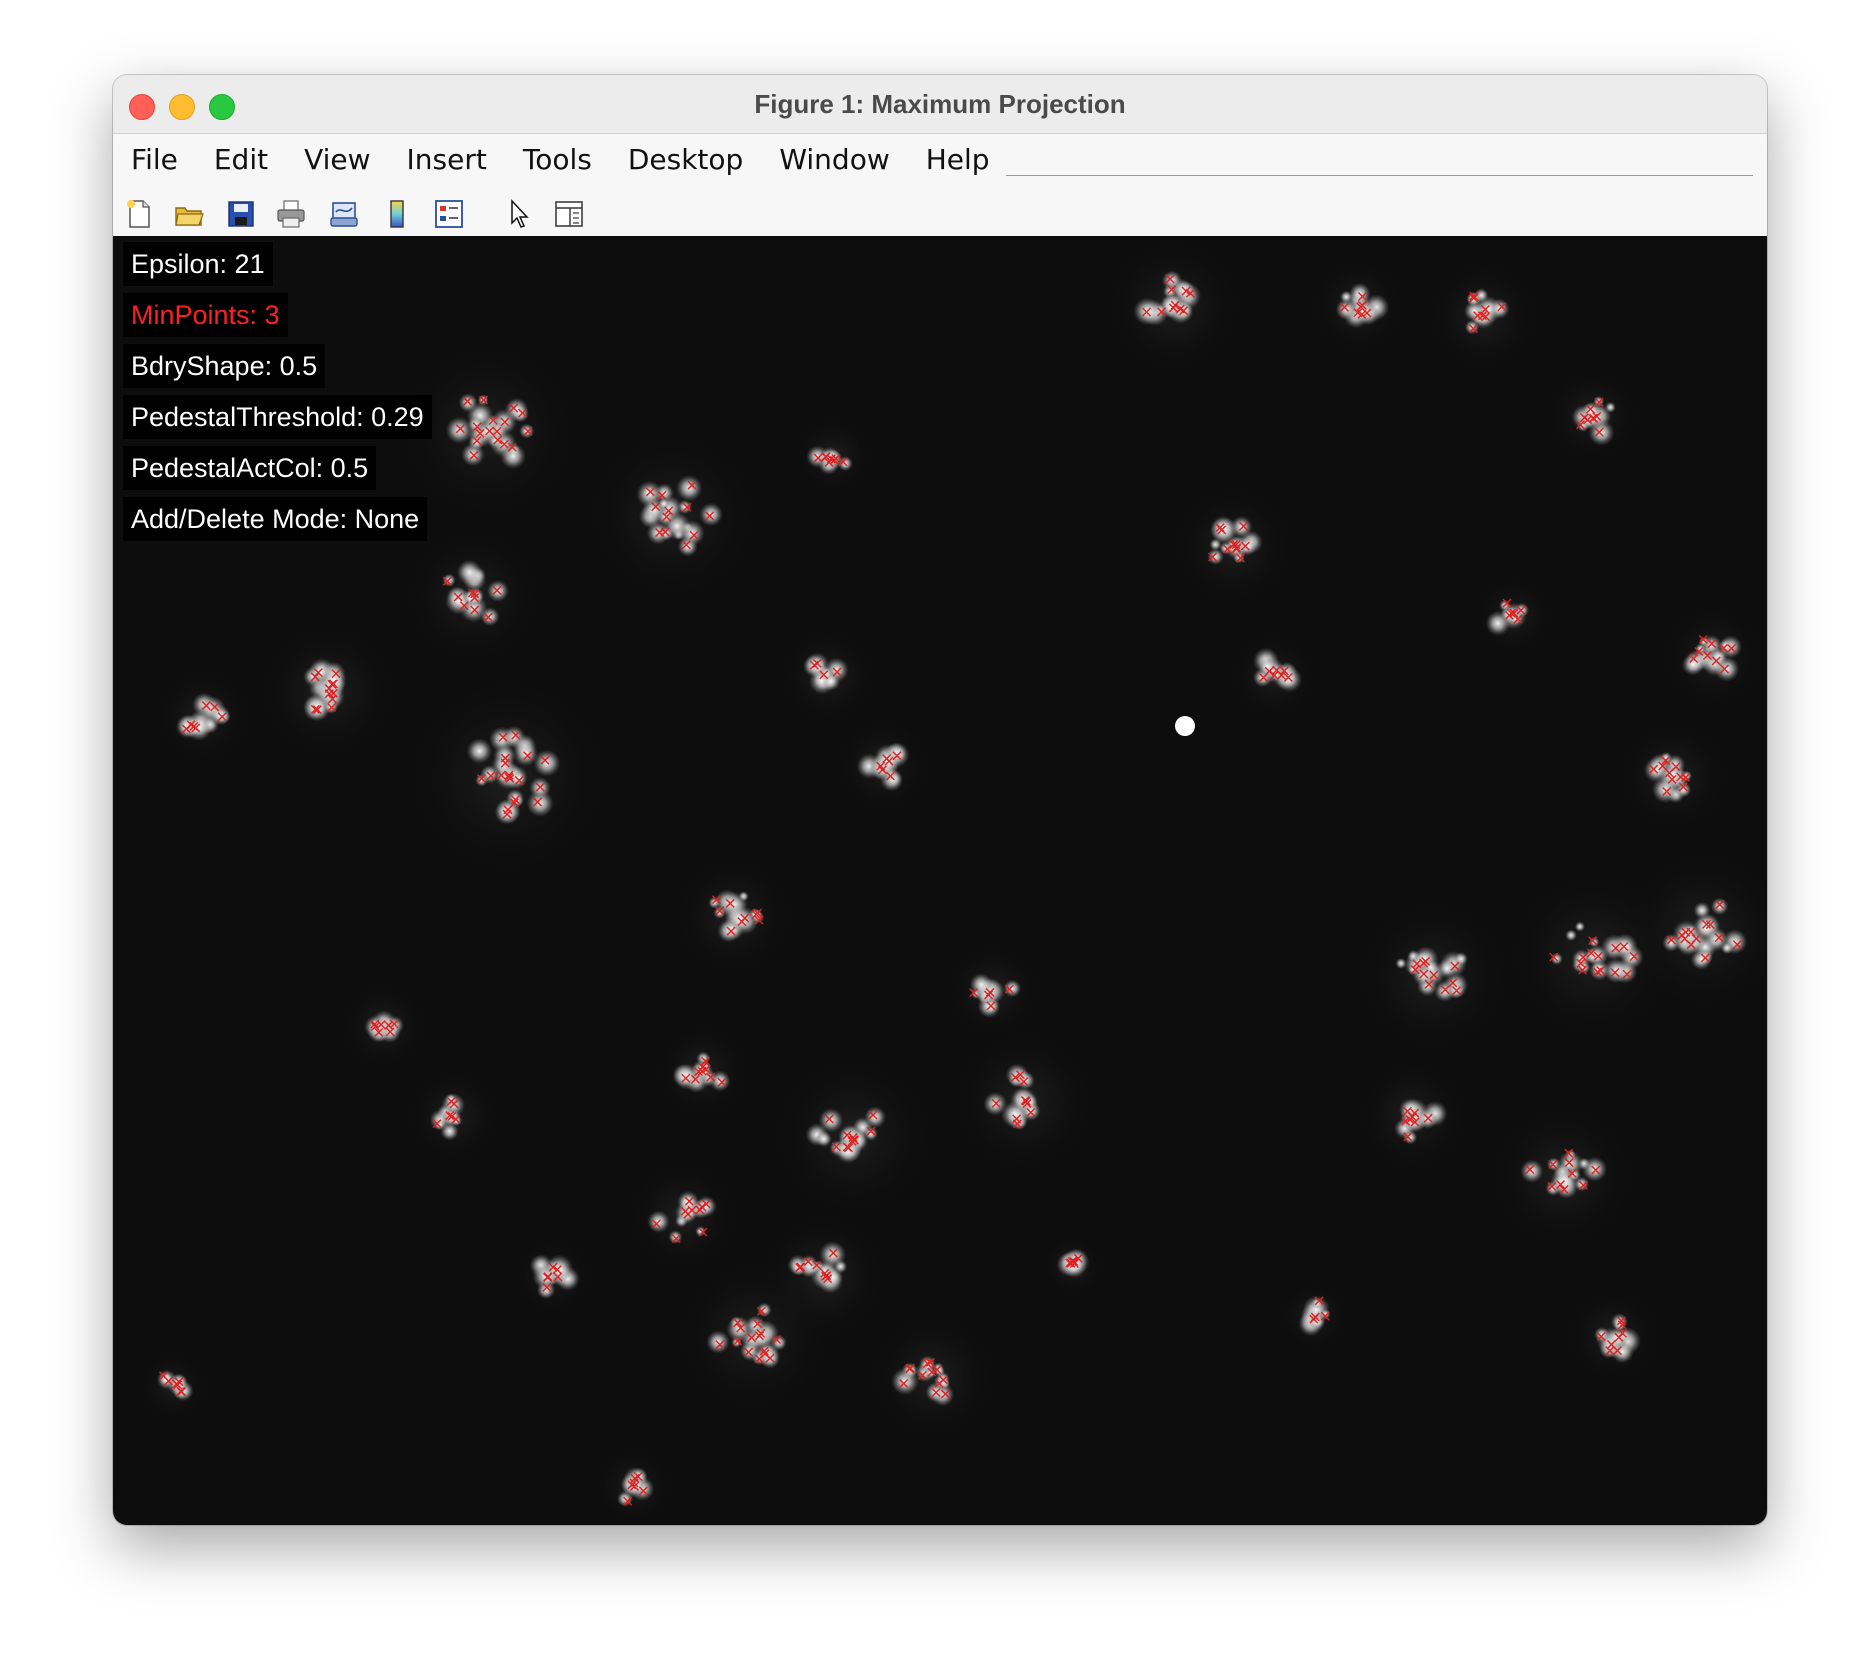  What do you see at coordinates (685, 159) in the screenshot?
I see `menu-desktop: Desktop` at bounding box center [685, 159].